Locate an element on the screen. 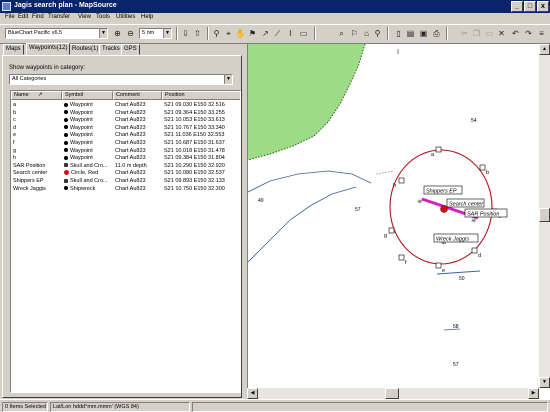 Image resolution: width=550 pixels, height=412 pixels. menu-view: View is located at coordinates (84, 17).